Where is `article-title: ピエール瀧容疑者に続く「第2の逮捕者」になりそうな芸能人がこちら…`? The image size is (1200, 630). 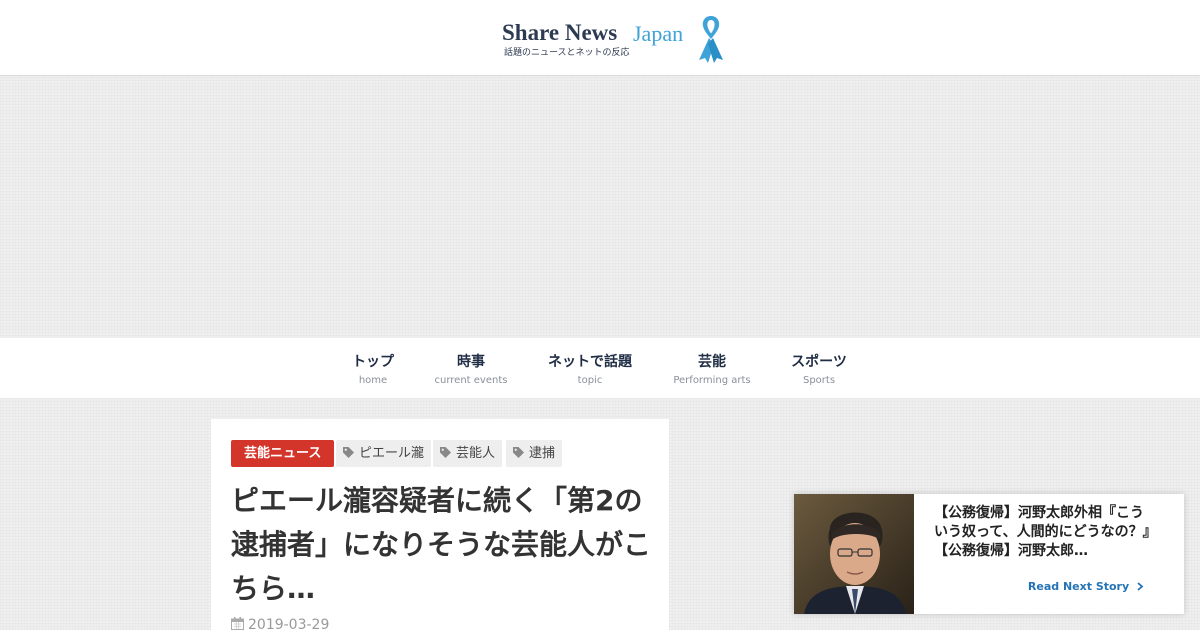 article-title: ピエール瀧容疑者に続く「第2の逮捕者」になりそうな芸能人がこちら… is located at coordinates (443, 545).